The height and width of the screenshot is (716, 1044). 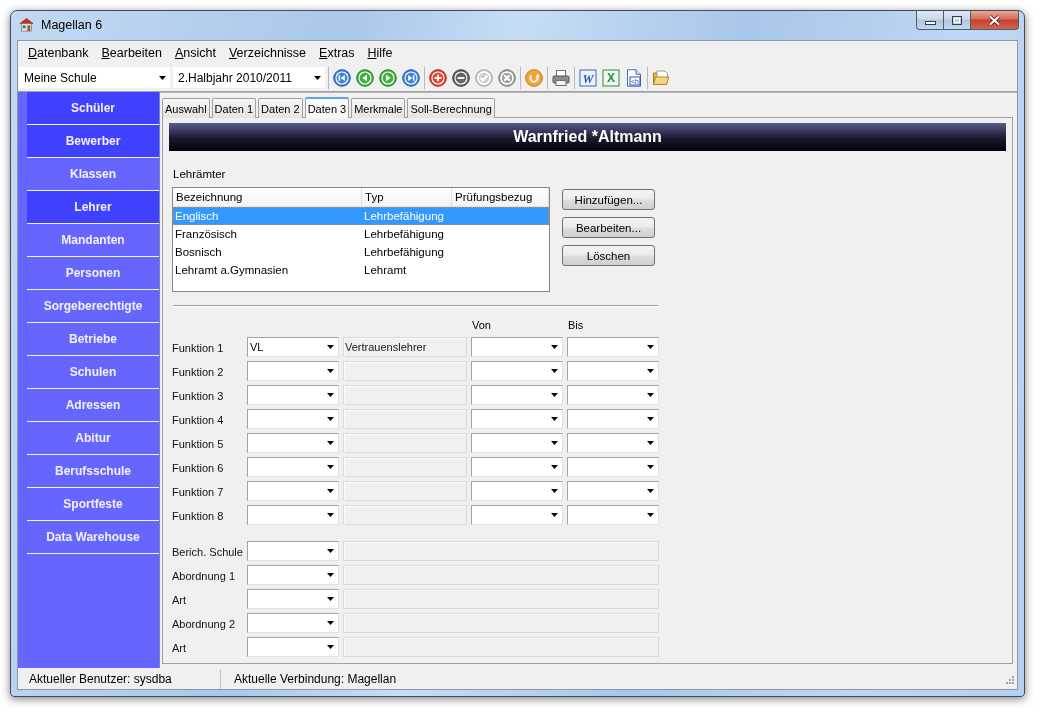 I want to click on list-row: Bosnisch Lehrbefähigung, so click(x=361, y=252).